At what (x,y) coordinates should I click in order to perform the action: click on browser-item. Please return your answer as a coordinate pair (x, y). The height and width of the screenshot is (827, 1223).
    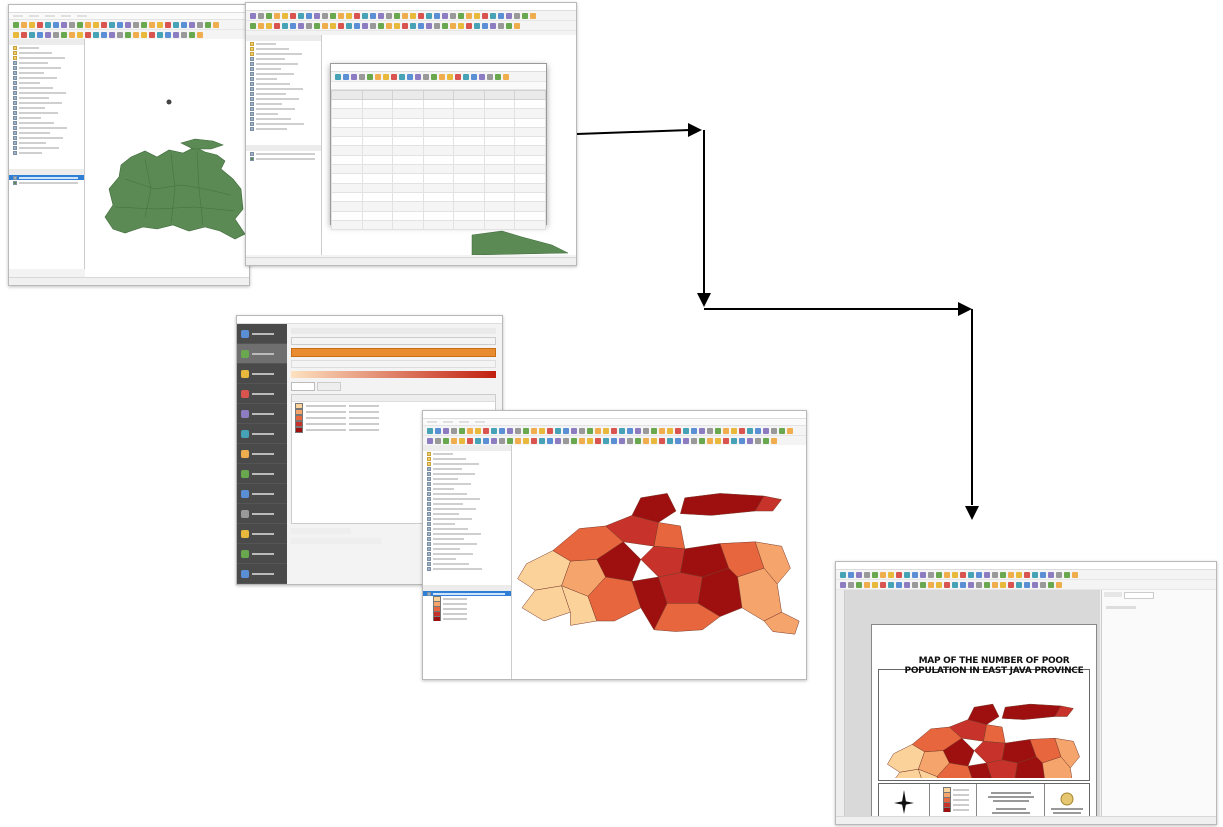
    Looking at the image, I should click on (46, 152).